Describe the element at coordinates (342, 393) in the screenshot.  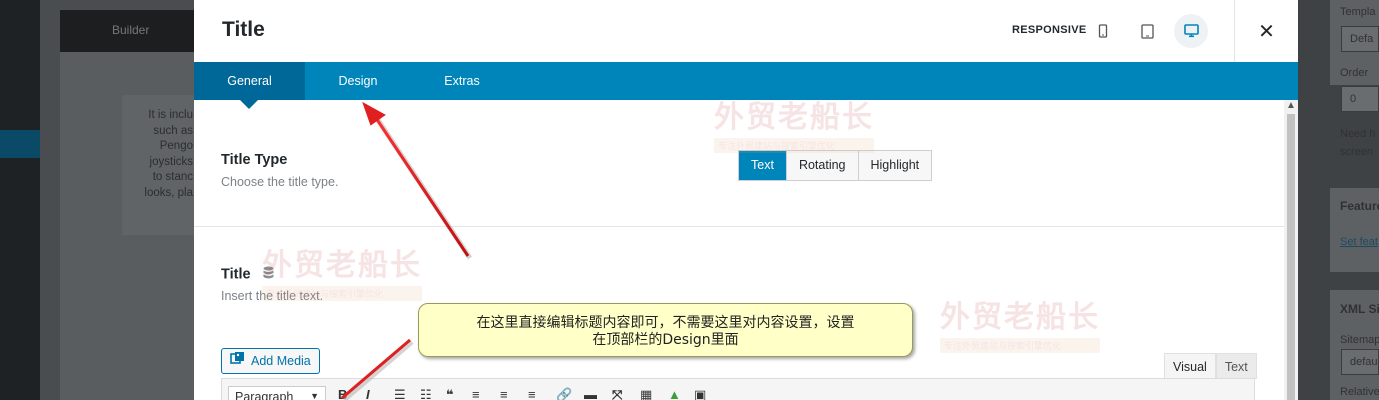
I see `bold-icon: B` at that location.